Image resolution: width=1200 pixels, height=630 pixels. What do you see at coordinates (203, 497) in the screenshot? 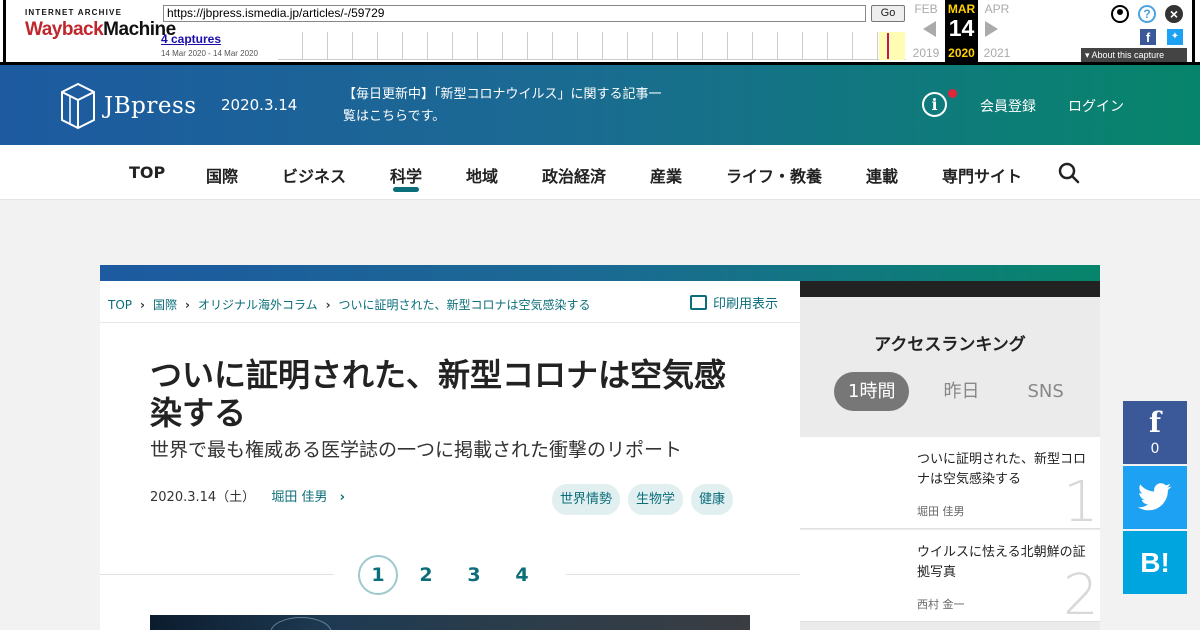
I see `article-date: 2020.3.14（土）` at bounding box center [203, 497].